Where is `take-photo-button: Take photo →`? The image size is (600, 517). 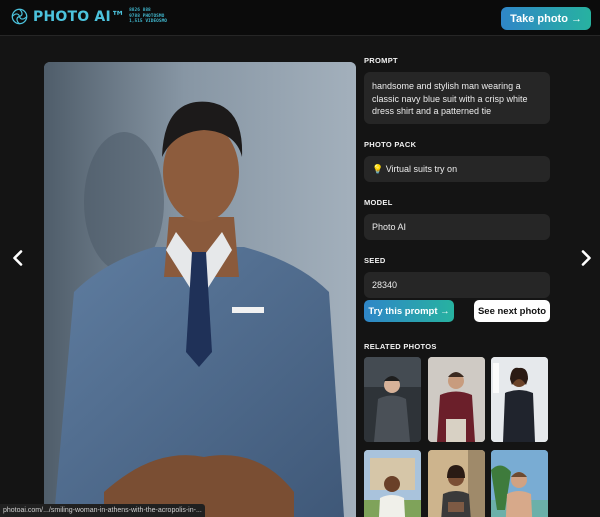 take-photo-button: Take photo → is located at coordinates (546, 18).